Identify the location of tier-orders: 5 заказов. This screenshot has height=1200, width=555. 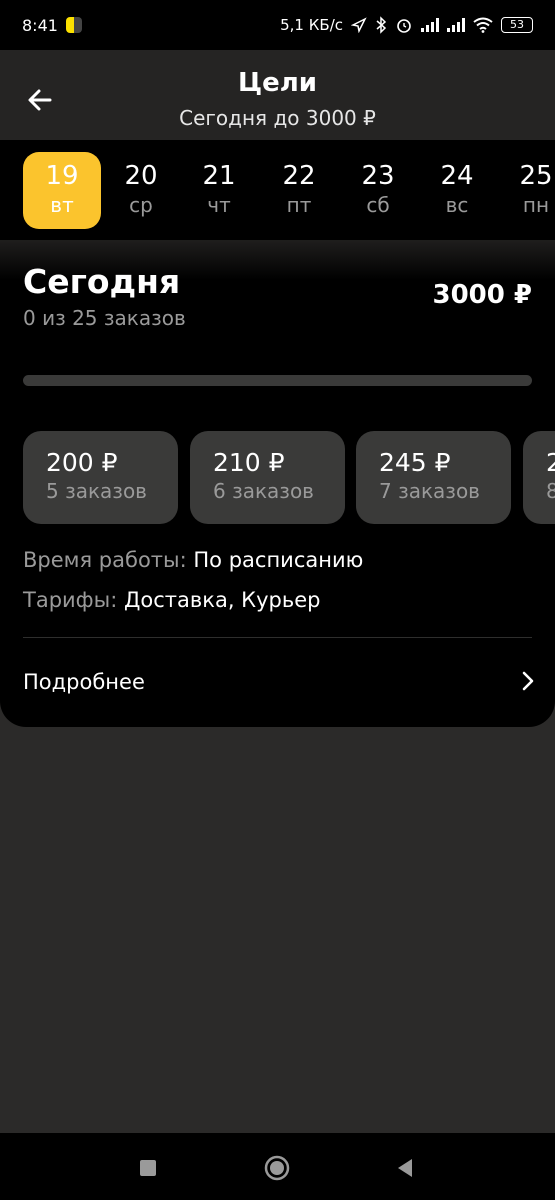
(96, 491).